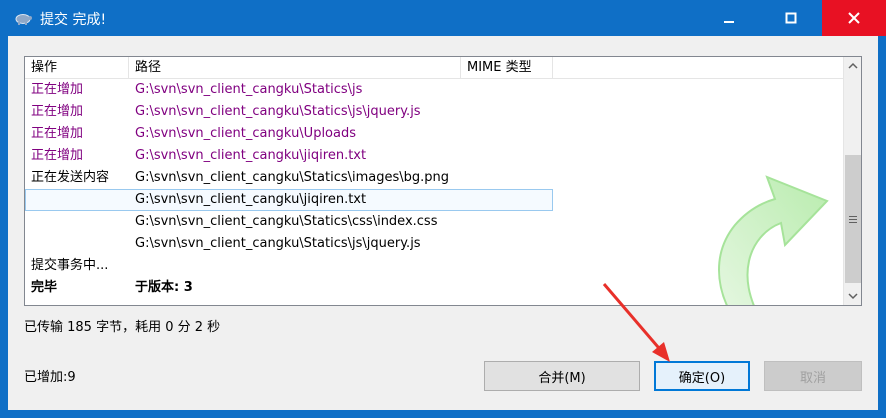 The image size is (886, 418). Describe the element at coordinates (813, 376) in the screenshot. I see `cancel-button: 取消` at that location.